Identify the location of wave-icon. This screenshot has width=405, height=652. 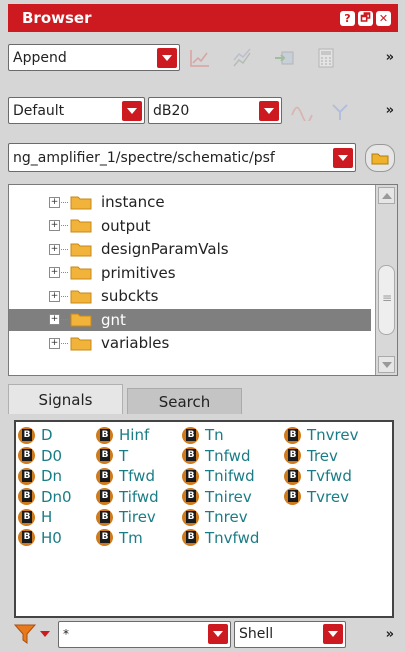
(302, 111).